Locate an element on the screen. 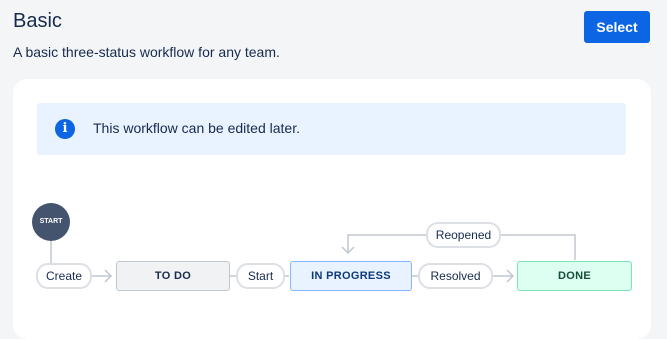 This screenshot has height=339, width=667. transition-reopened: Reopened is located at coordinates (463, 235).